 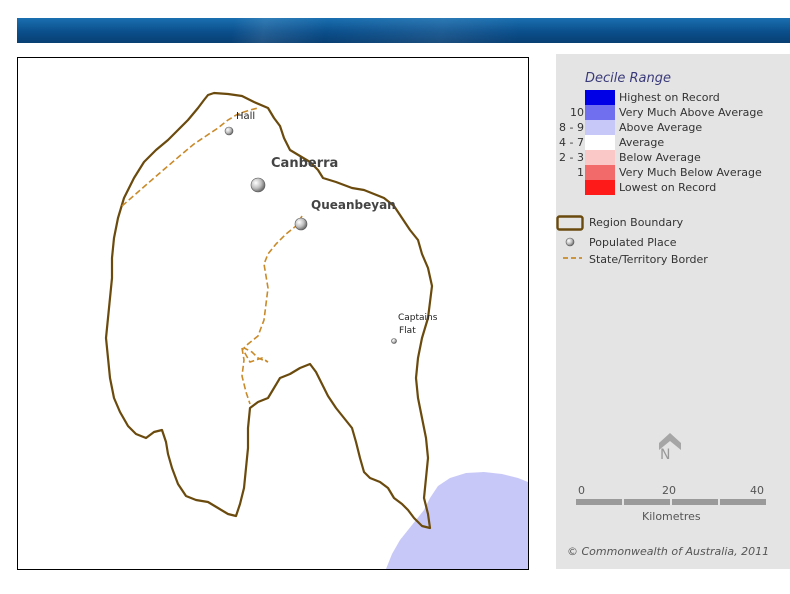 What do you see at coordinates (673, 97) in the screenshot?
I see `legend-row-highest: Highest on Record` at bounding box center [673, 97].